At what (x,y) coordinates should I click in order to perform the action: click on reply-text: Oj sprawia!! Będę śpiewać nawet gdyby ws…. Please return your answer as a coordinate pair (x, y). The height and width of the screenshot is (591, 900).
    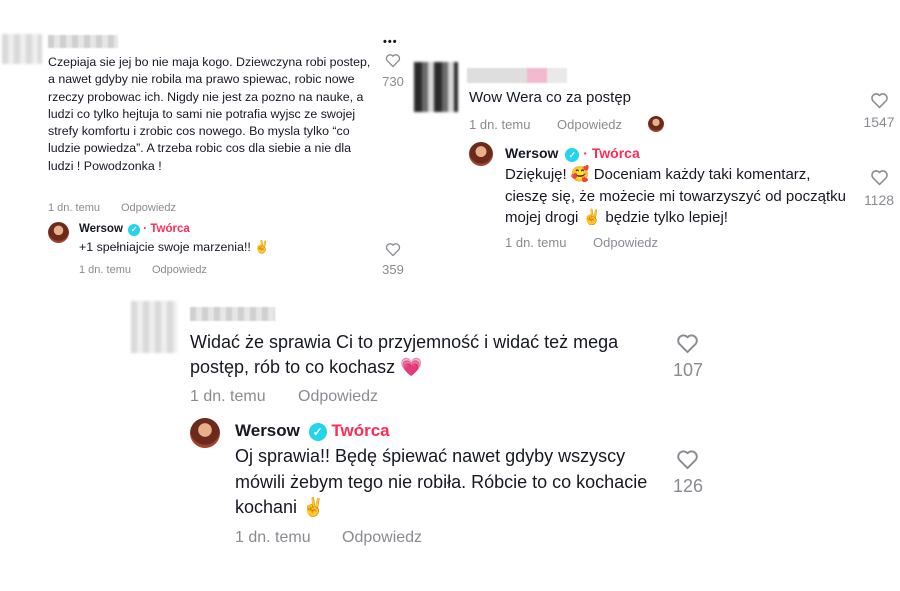
    Looking at the image, I should click on (441, 481).